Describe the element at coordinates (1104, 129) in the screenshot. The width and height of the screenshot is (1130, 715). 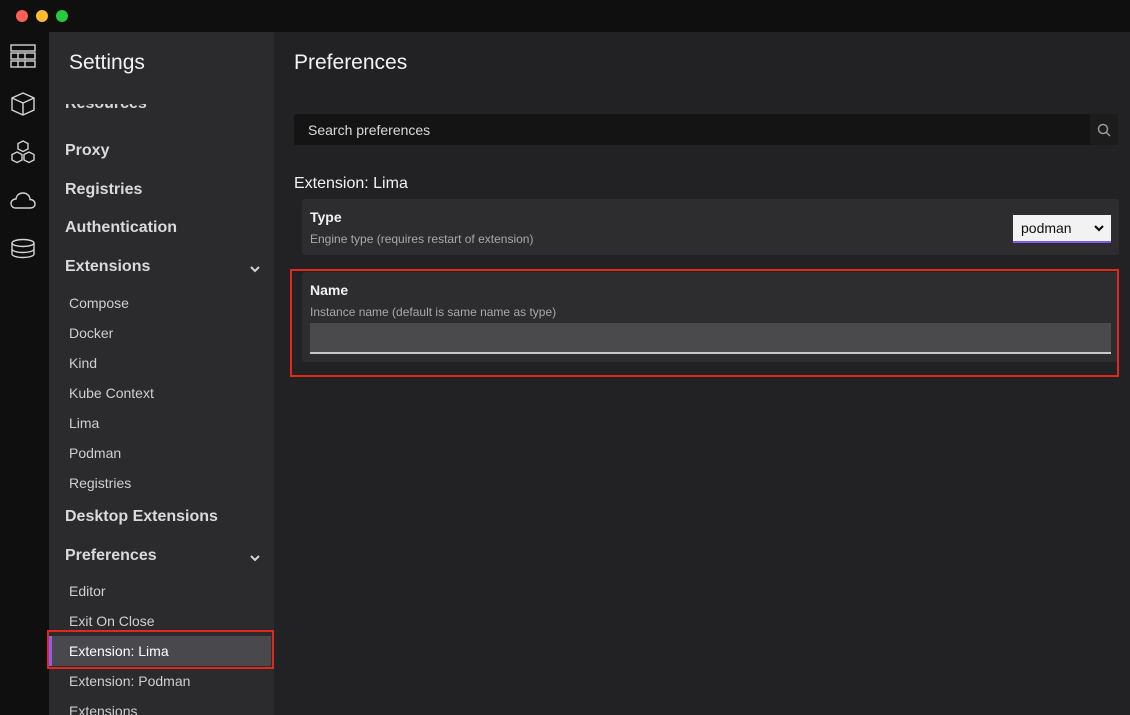
I see `search-icon` at that location.